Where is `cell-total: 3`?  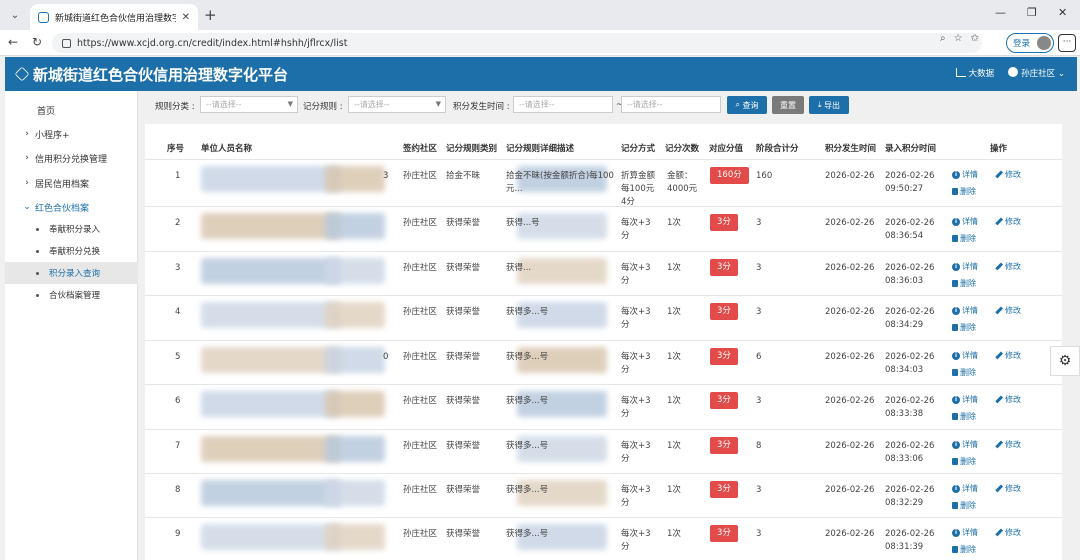
cell-total: 3 is located at coordinates (759, 401).